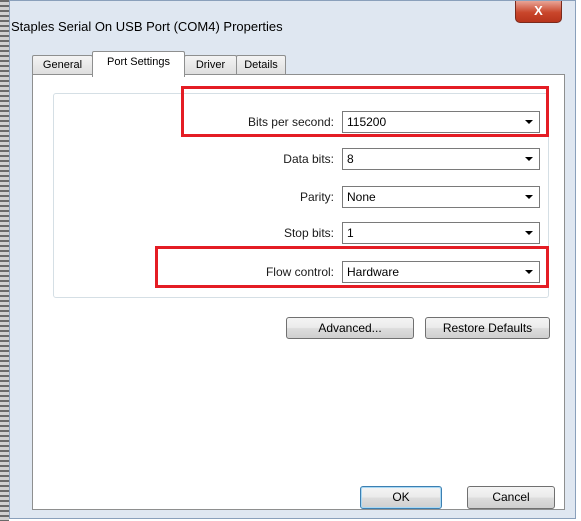  What do you see at coordinates (441, 197) in the screenshot?
I see `parity-select: None` at bounding box center [441, 197].